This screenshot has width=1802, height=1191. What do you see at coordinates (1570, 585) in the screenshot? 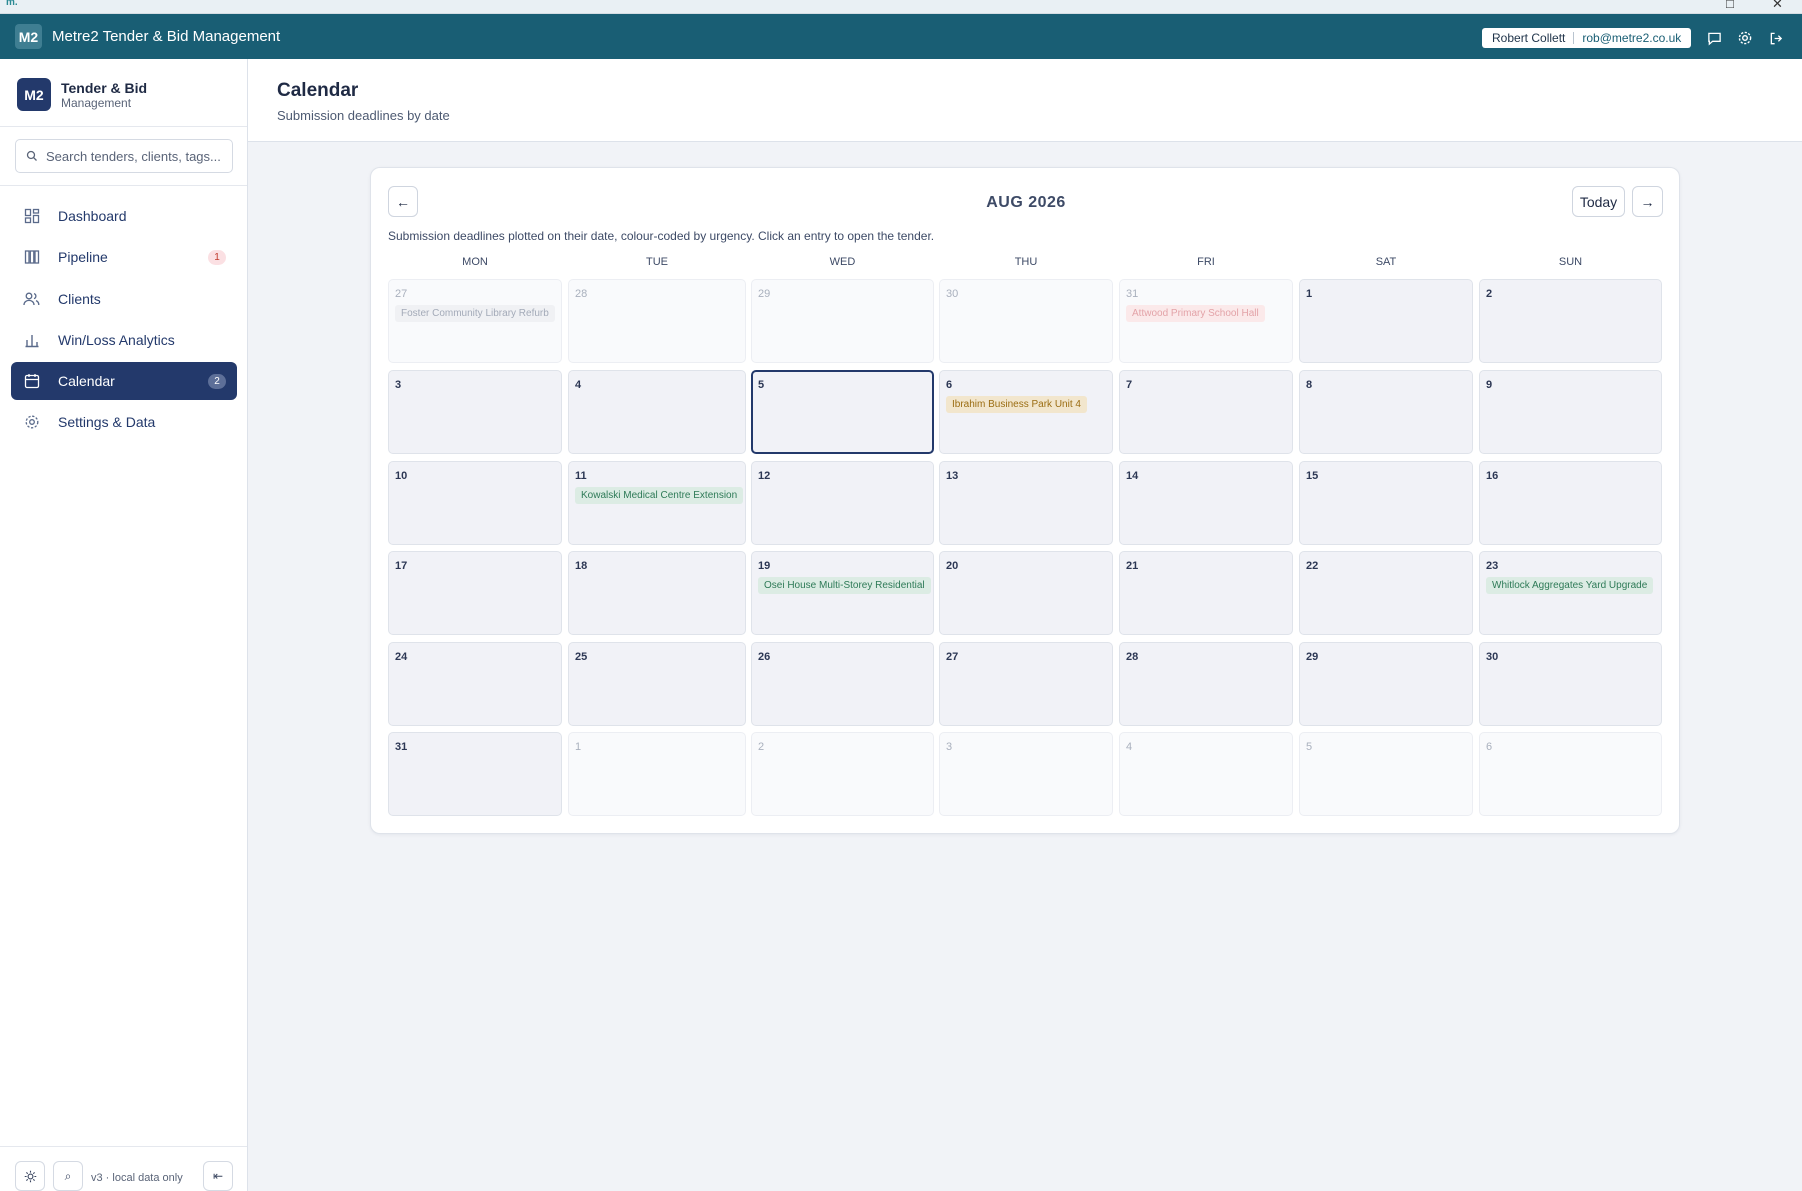
I see `deadline-entry: Whitlock Aggregates Yard Upgrade` at bounding box center [1570, 585].